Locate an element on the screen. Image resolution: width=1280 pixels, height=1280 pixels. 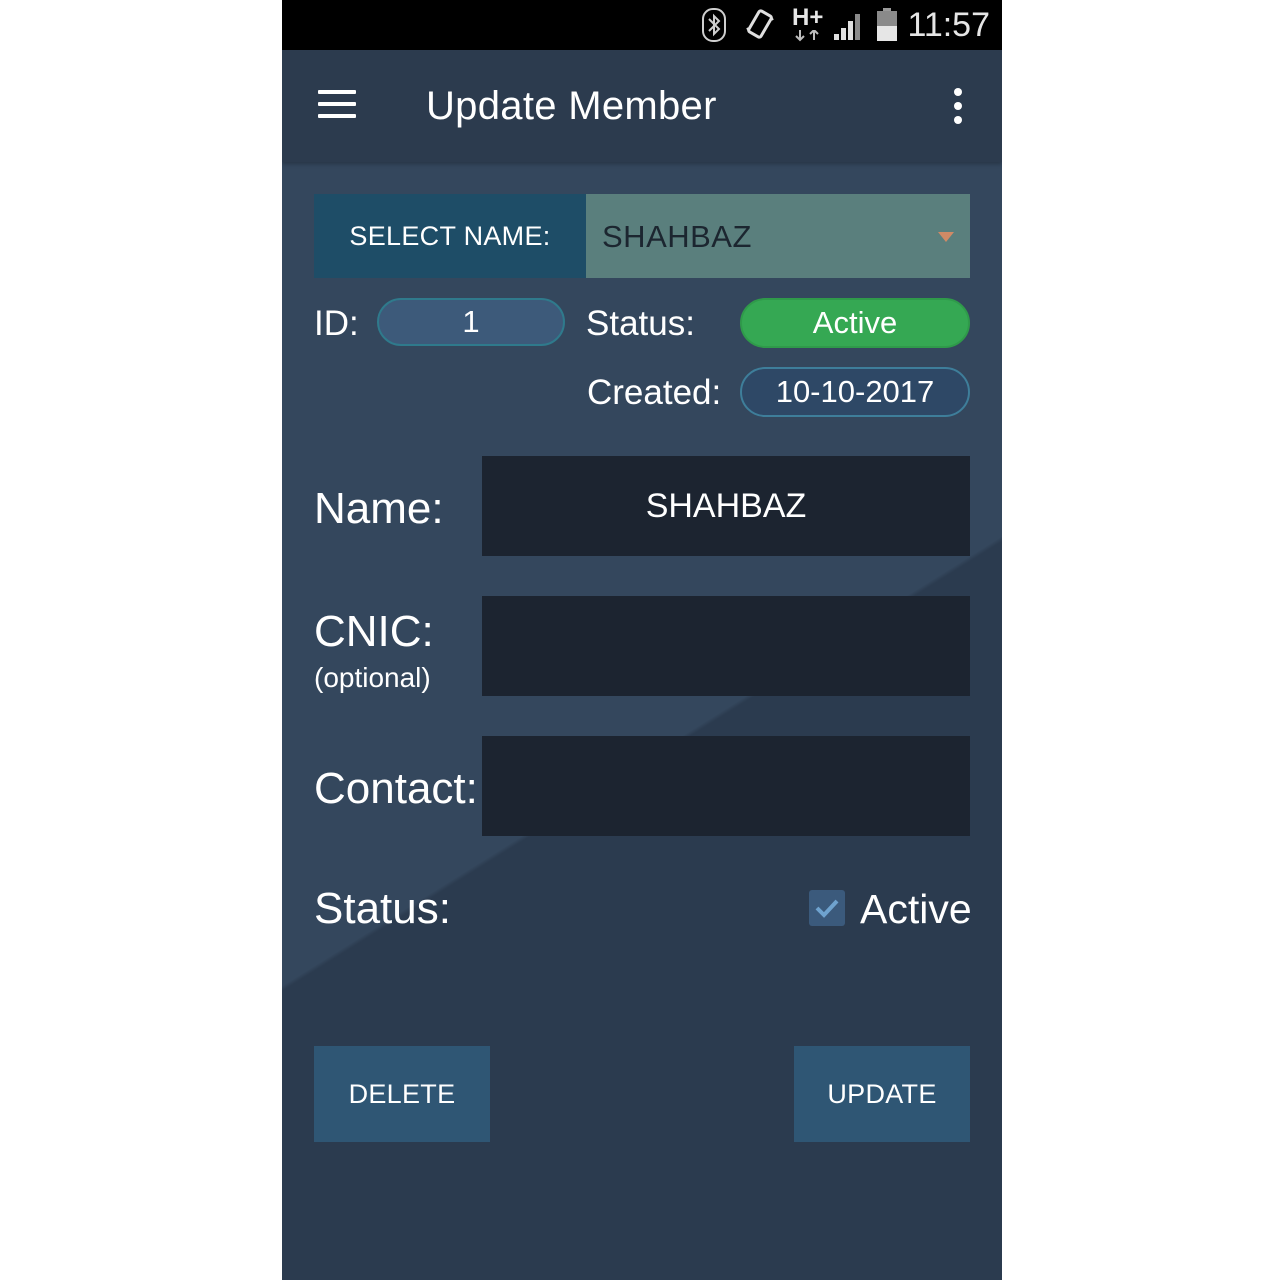
checkmark-icon is located at coordinates (827, 908).